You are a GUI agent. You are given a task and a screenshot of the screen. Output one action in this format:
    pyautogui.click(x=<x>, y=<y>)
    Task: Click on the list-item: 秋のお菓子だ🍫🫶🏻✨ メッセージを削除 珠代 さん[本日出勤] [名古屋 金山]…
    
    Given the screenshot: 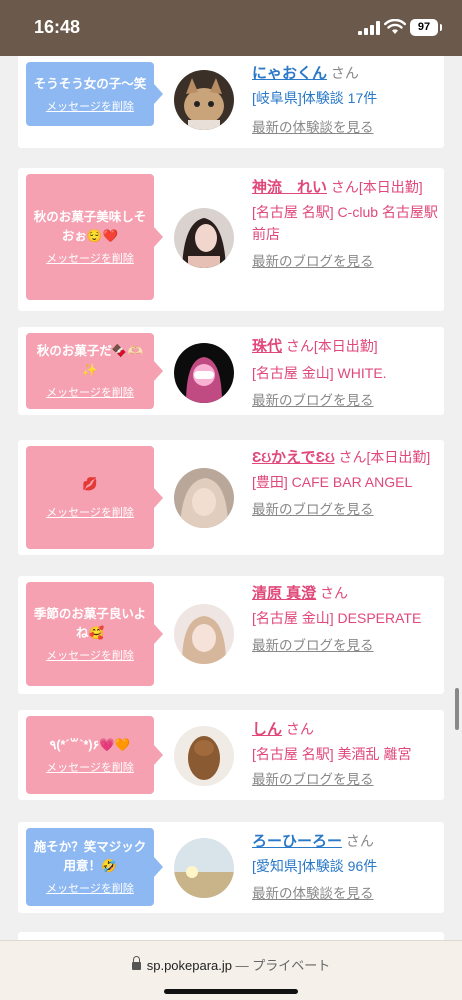 What is the action you would take?
    pyautogui.click(x=231, y=371)
    